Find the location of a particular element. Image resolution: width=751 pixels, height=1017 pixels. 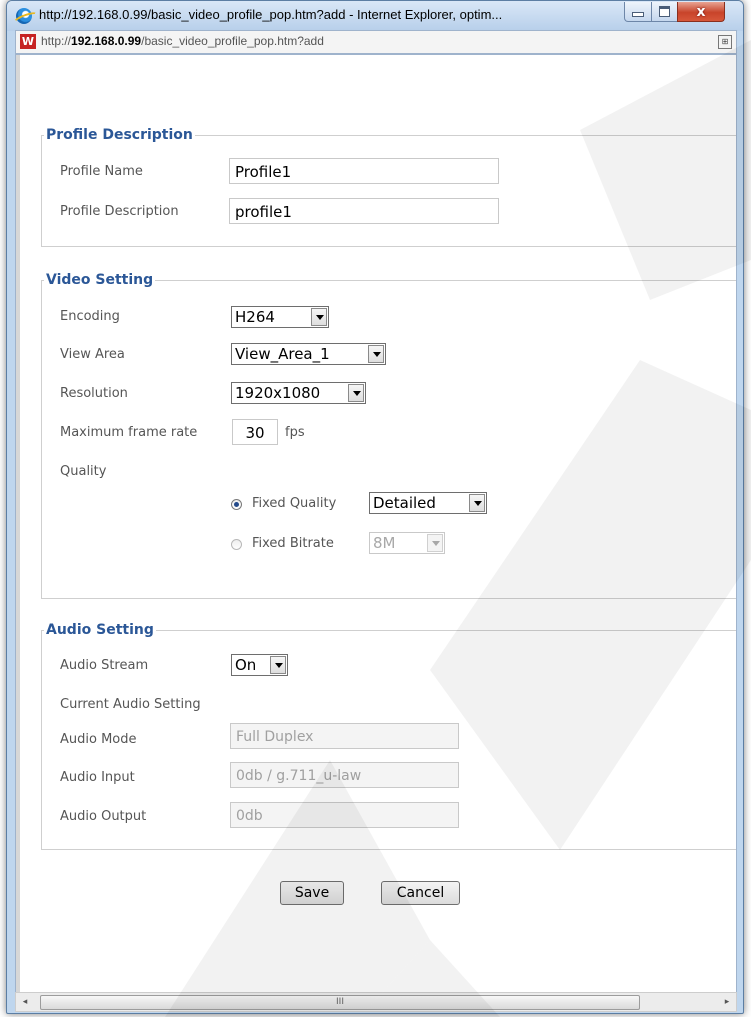

horizontal-scrollbar: ◂ III ▸ is located at coordinates (376, 1002).